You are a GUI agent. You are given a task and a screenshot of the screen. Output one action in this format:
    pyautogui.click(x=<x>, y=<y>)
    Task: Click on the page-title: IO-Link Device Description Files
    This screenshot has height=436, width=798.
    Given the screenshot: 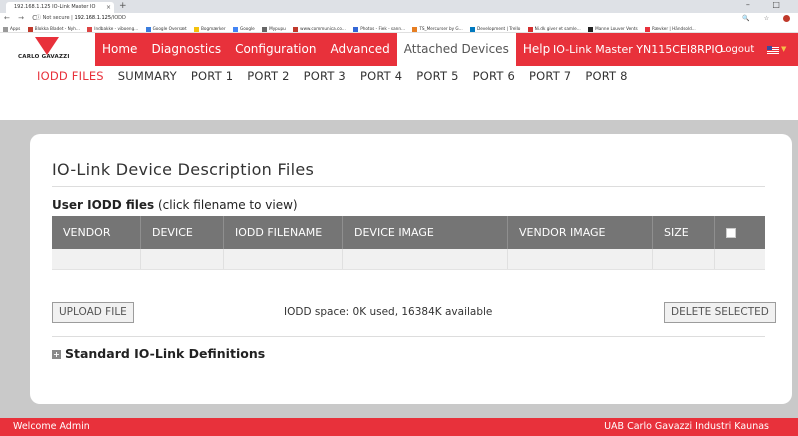 What is the action you would take?
    pyautogui.click(x=183, y=169)
    